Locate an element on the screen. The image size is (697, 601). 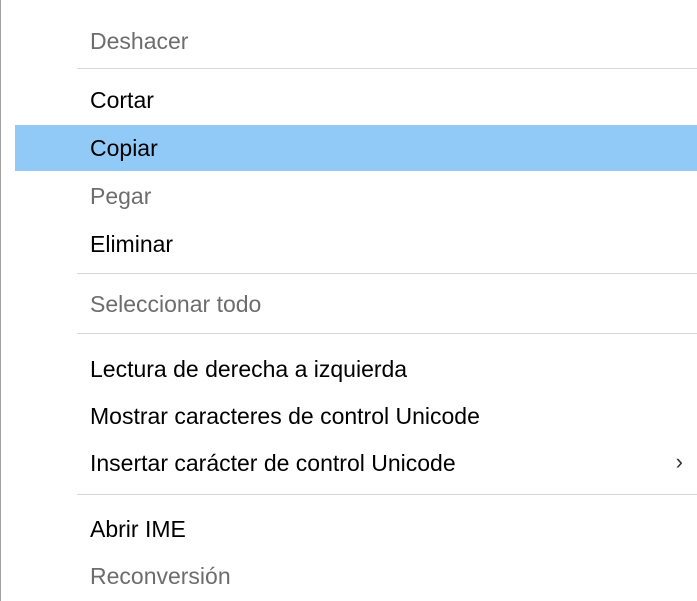
menu-item-open-ime: Abrir IME is located at coordinates (356, 529).